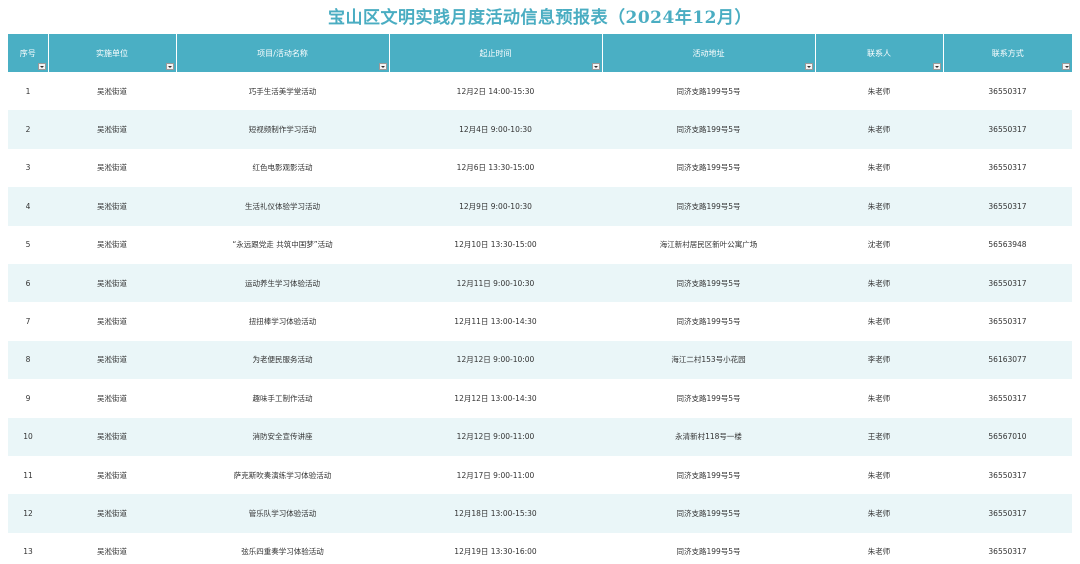 The height and width of the screenshot is (564, 1080). What do you see at coordinates (879, 360) in the screenshot?
I see `cell-contact: 李老师` at bounding box center [879, 360].